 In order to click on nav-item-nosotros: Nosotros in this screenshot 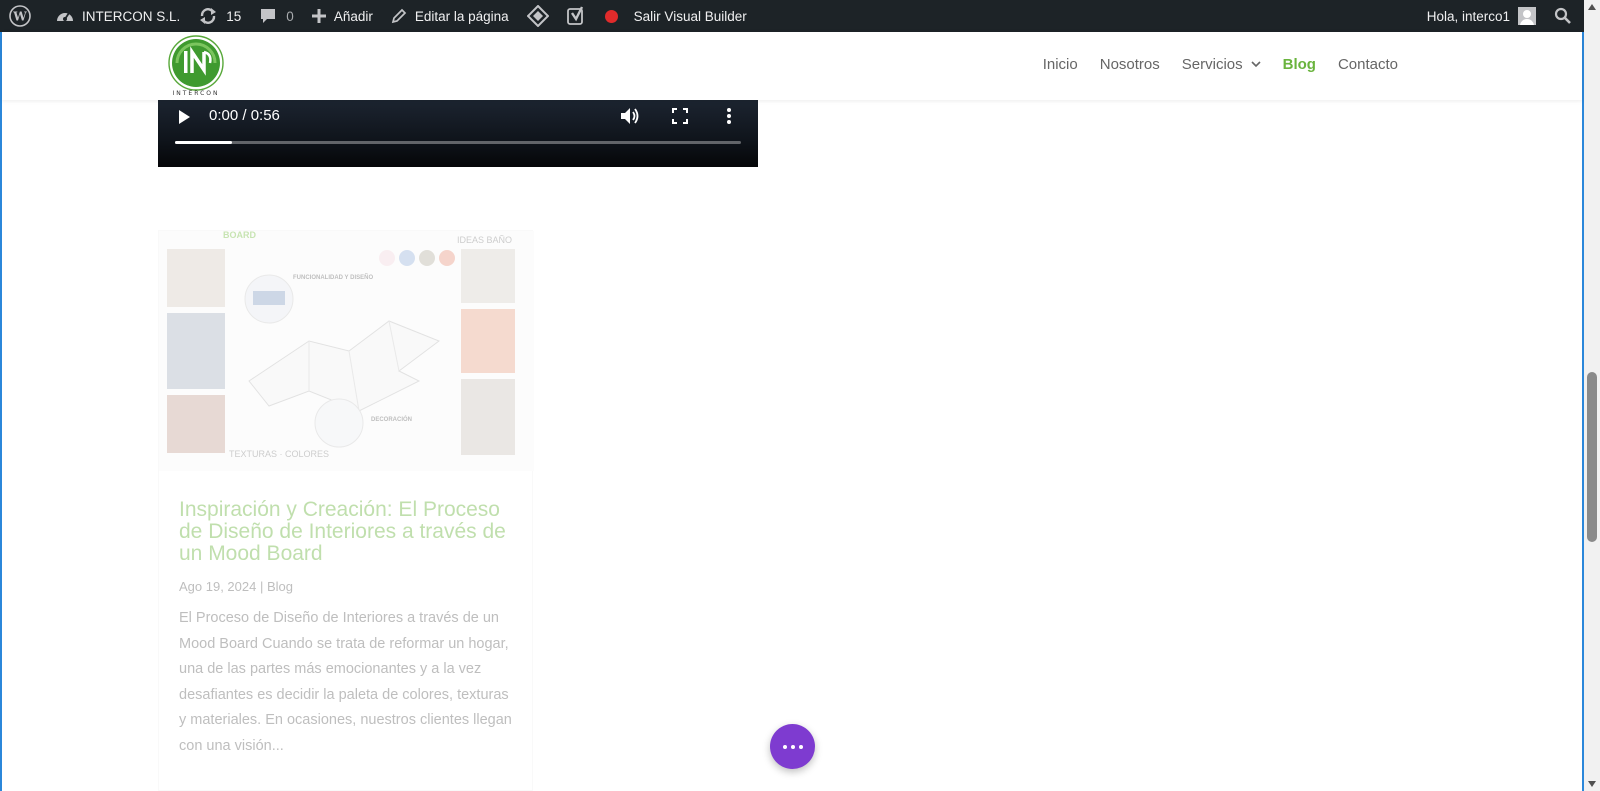, I will do `click(1130, 64)`.